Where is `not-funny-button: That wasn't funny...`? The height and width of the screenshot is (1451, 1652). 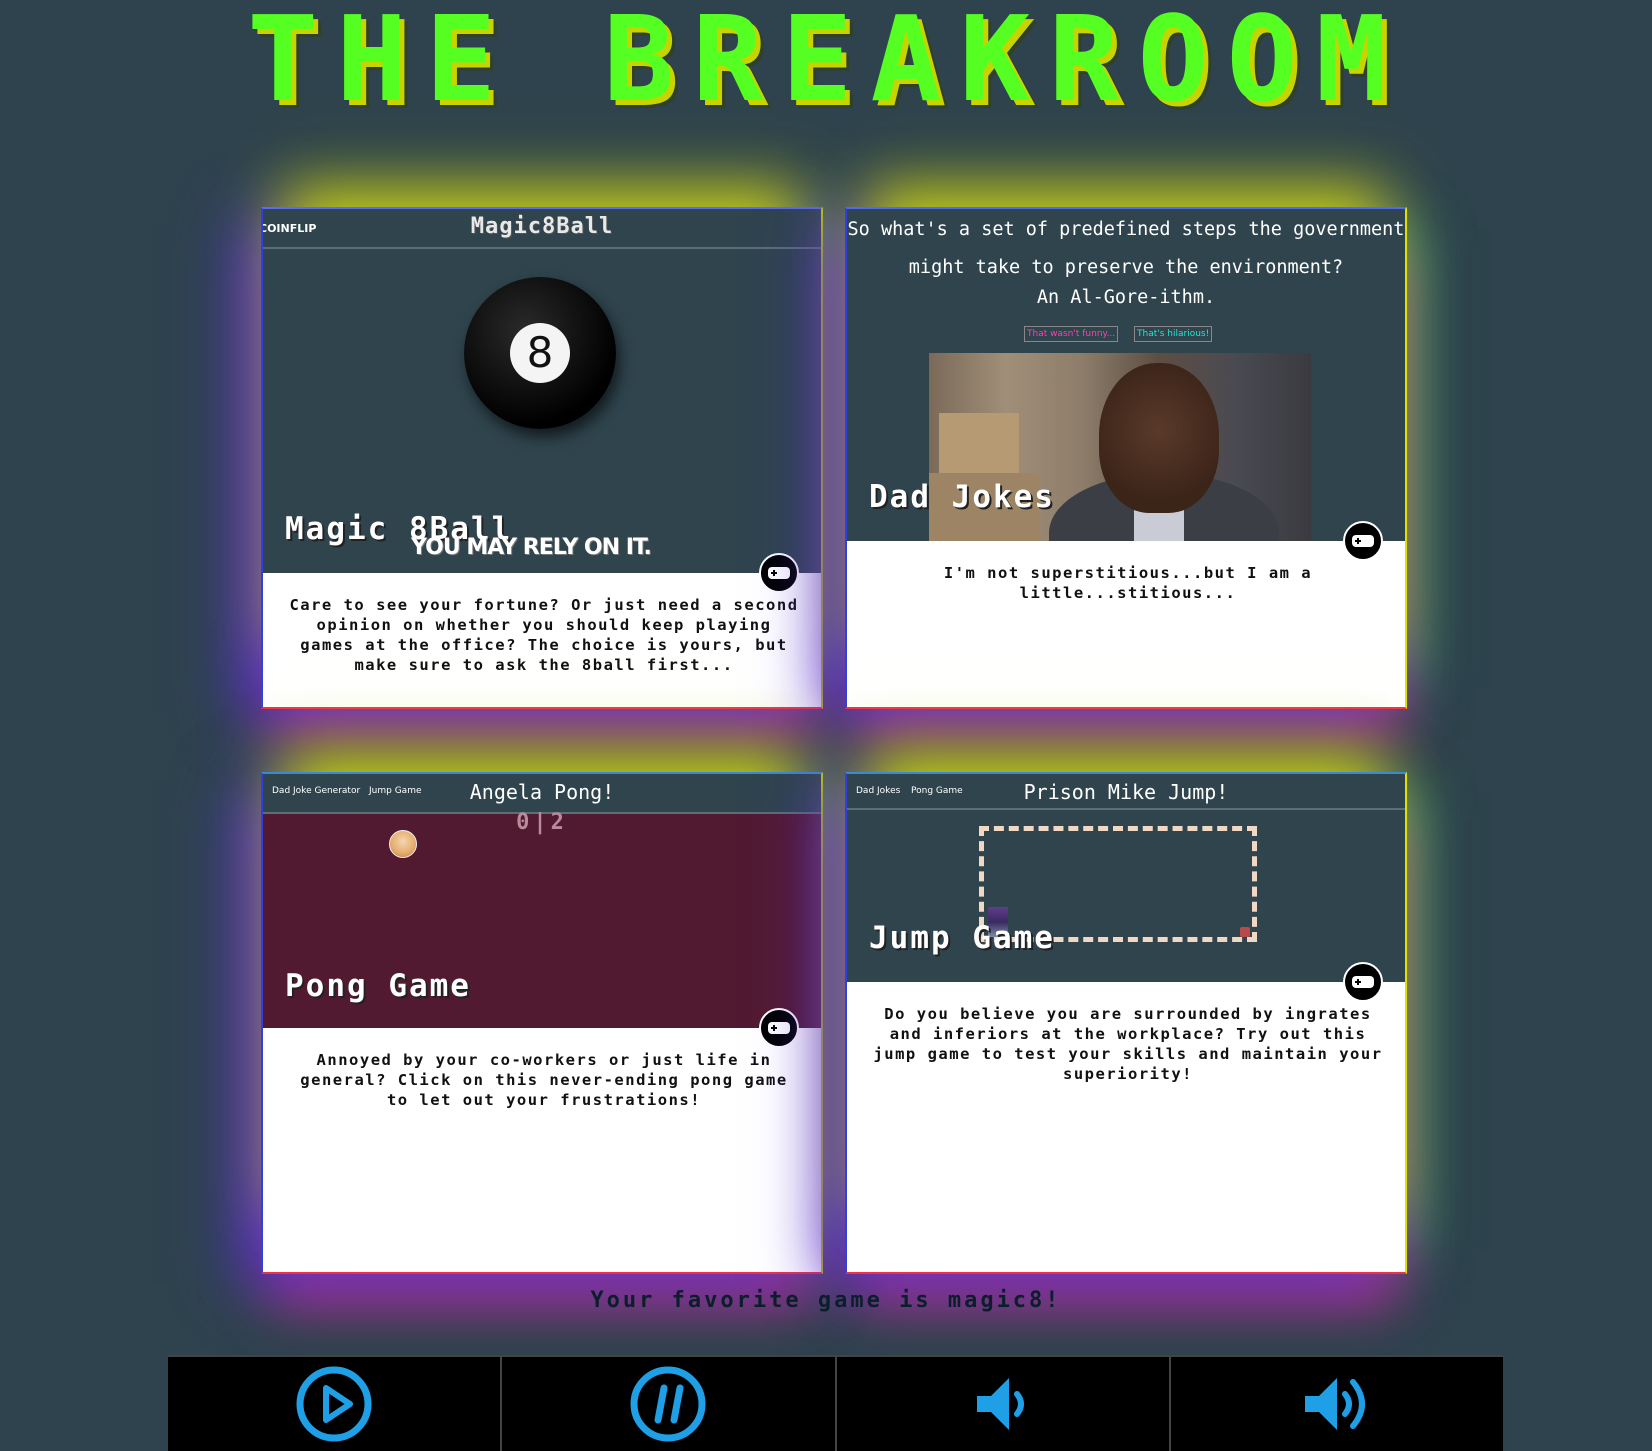 not-funny-button: That wasn't funny... is located at coordinates (1071, 334).